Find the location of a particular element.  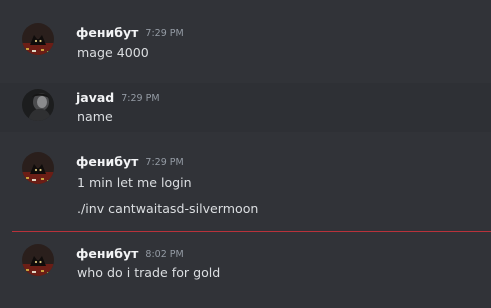

message-timestamp: 8:02 PM is located at coordinates (164, 254).